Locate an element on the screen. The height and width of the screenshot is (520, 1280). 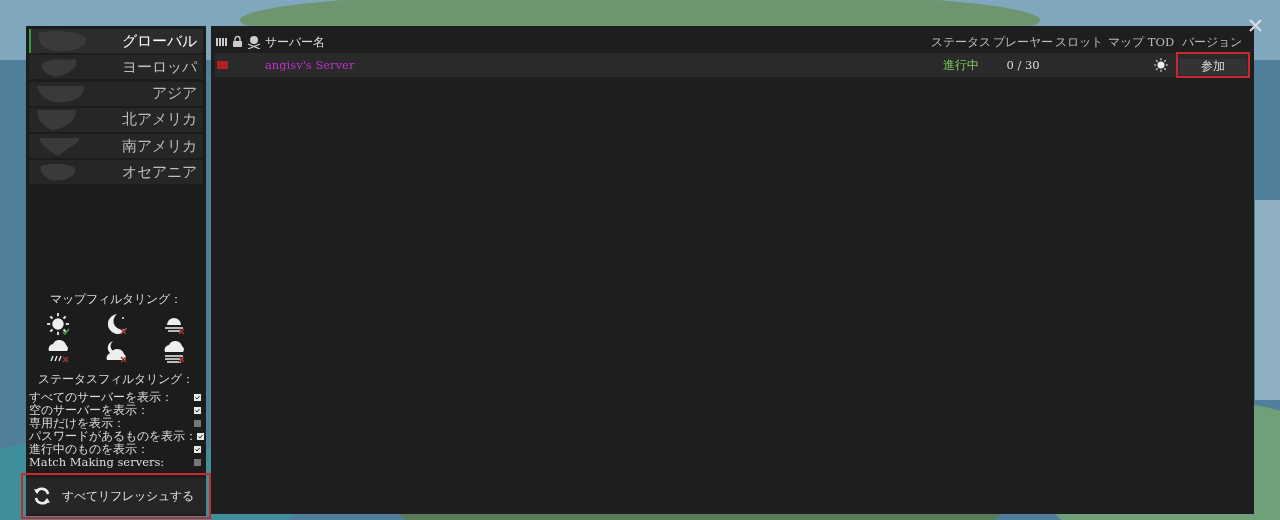
table-cell-text: 0 / 30 is located at coordinates (1023, 65).